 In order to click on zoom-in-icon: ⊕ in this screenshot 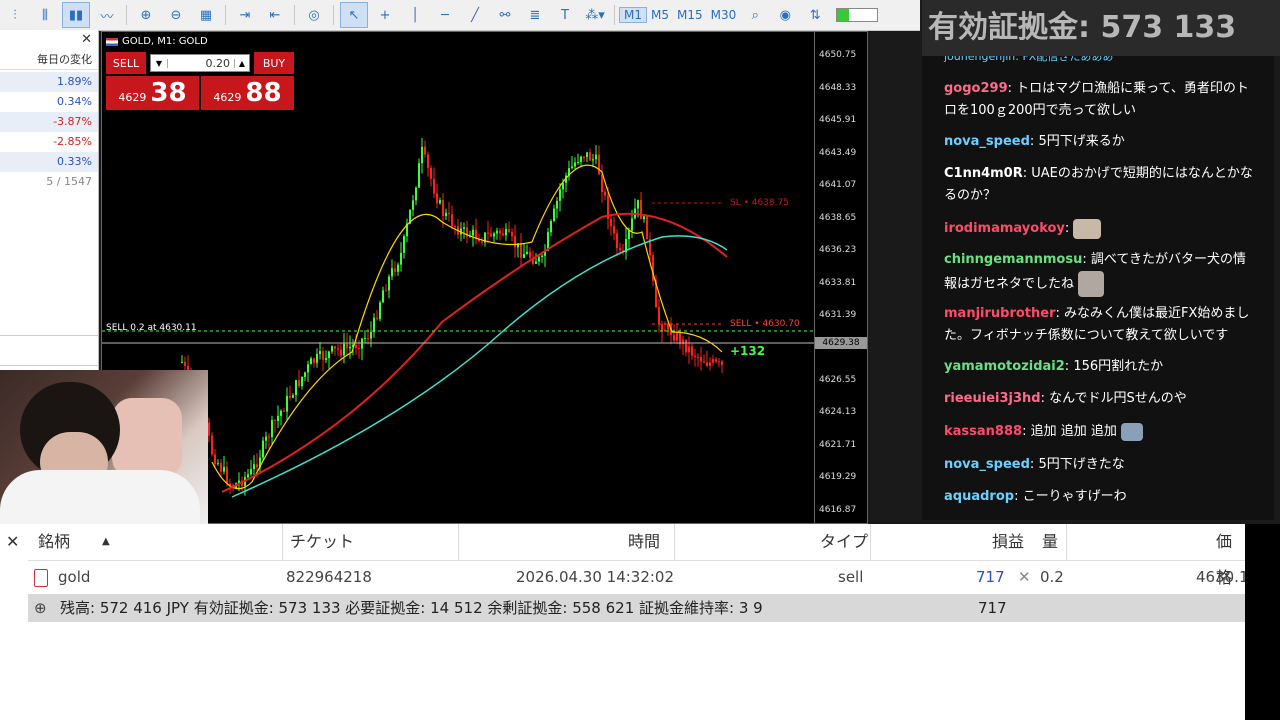, I will do `click(146, 15)`.